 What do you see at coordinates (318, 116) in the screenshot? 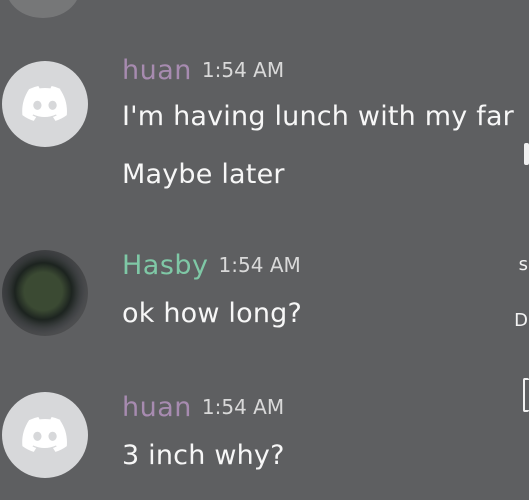
I see `message-text: I'm having lunch with my far` at bounding box center [318, 116].